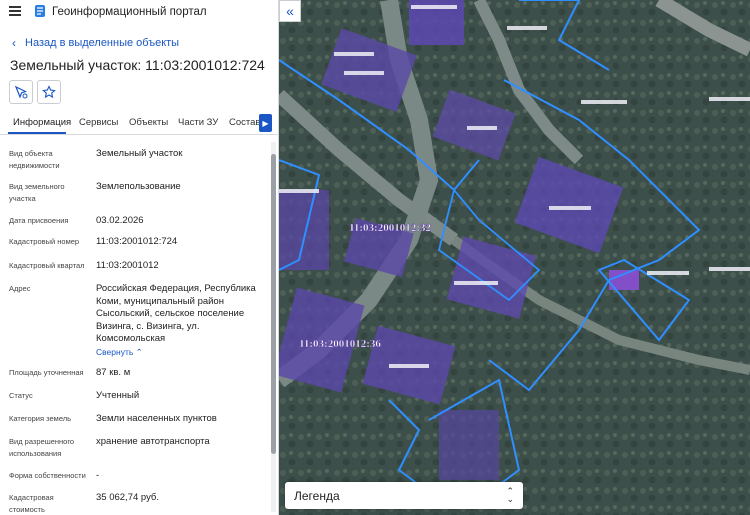 The width and height of the screenshot is (750, 515). What do you see at coordinates (15, 11) in the screenshot?
I see `menu-icon` at bounding box center [15, 11].